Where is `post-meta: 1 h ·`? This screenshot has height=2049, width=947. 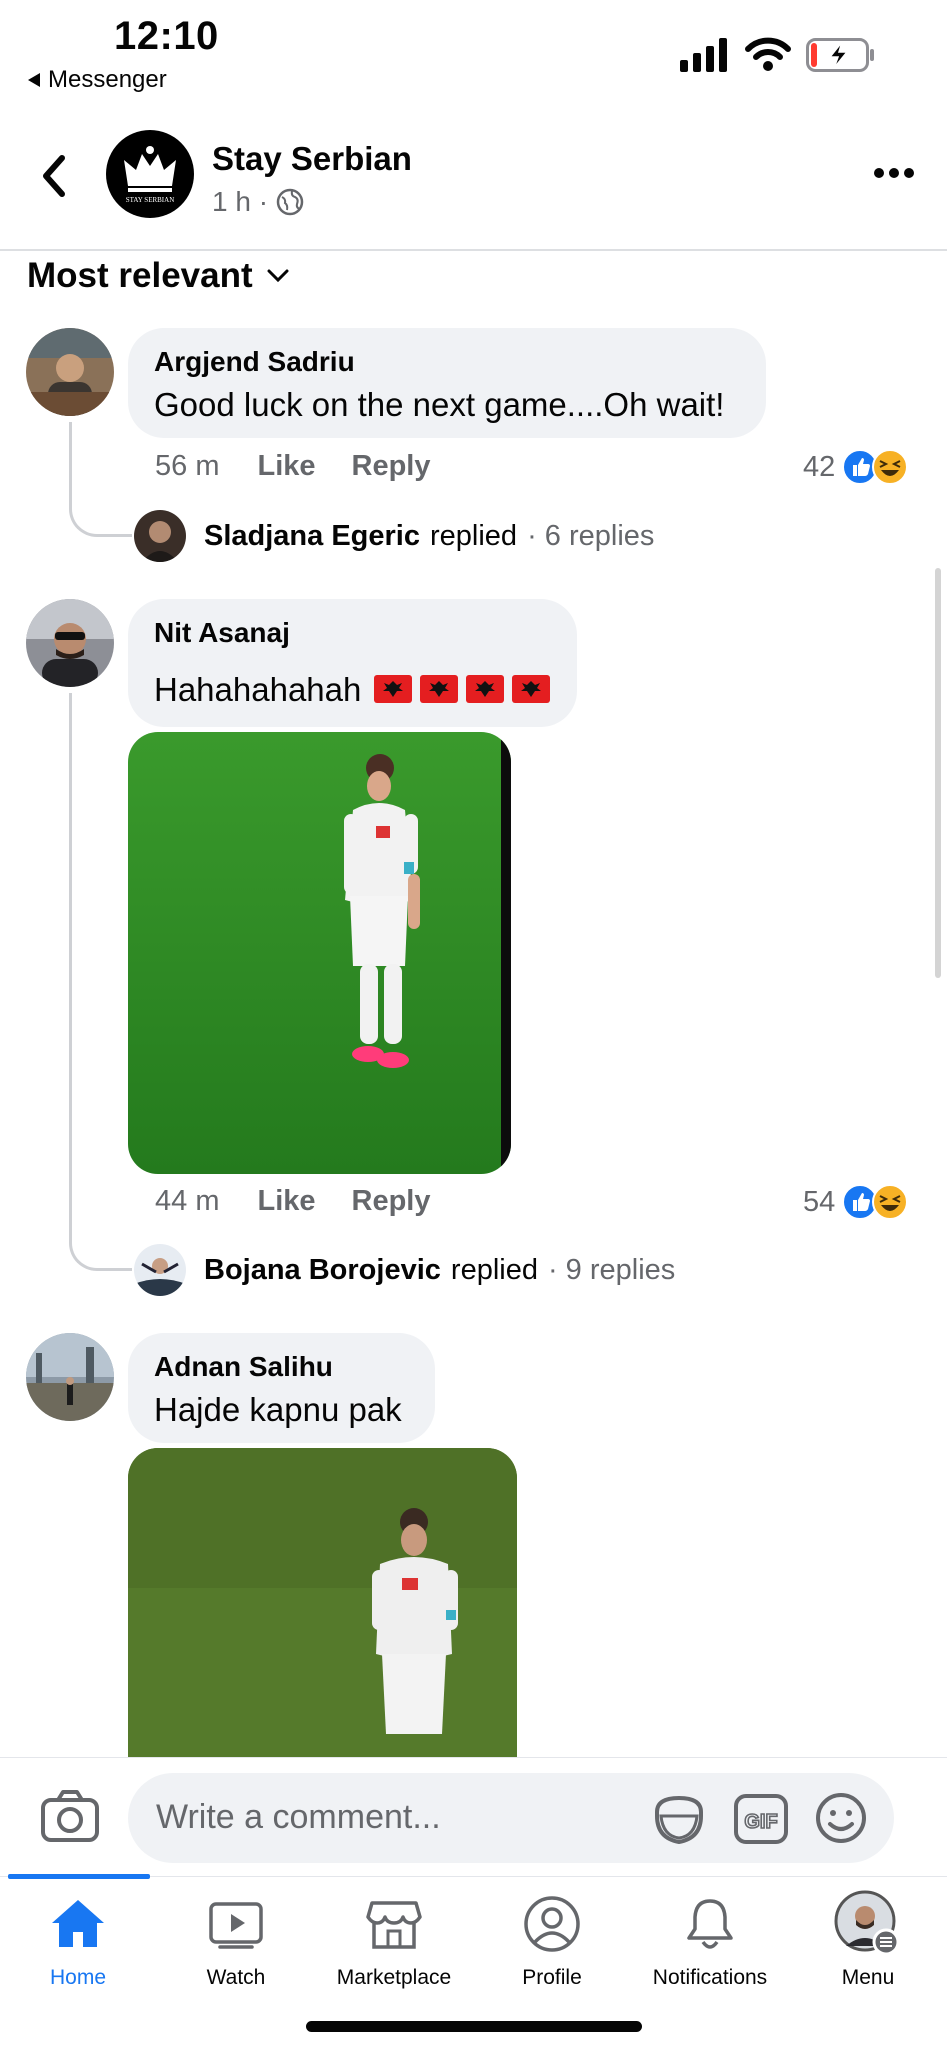
post-meta: 1 h · is located at coordinates (258, 202).